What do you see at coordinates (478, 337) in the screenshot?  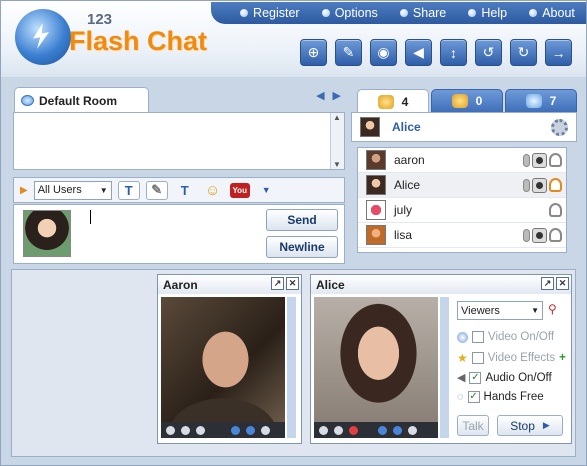 I see `video-onoff-checkbox` at bounding box center [478, 337].